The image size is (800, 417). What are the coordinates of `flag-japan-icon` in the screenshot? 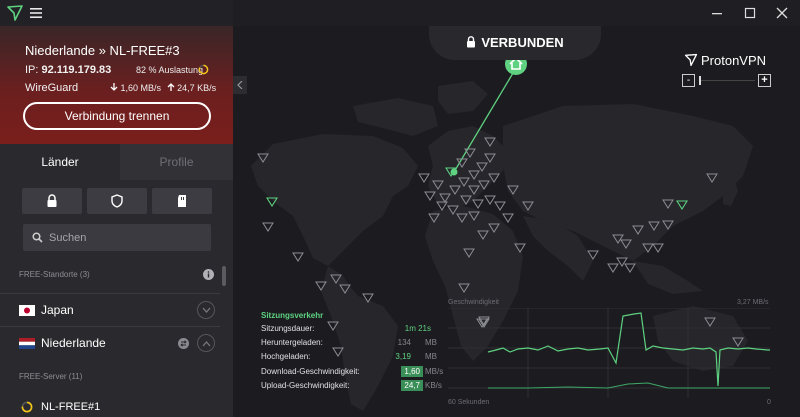 It's located at (27, 310).